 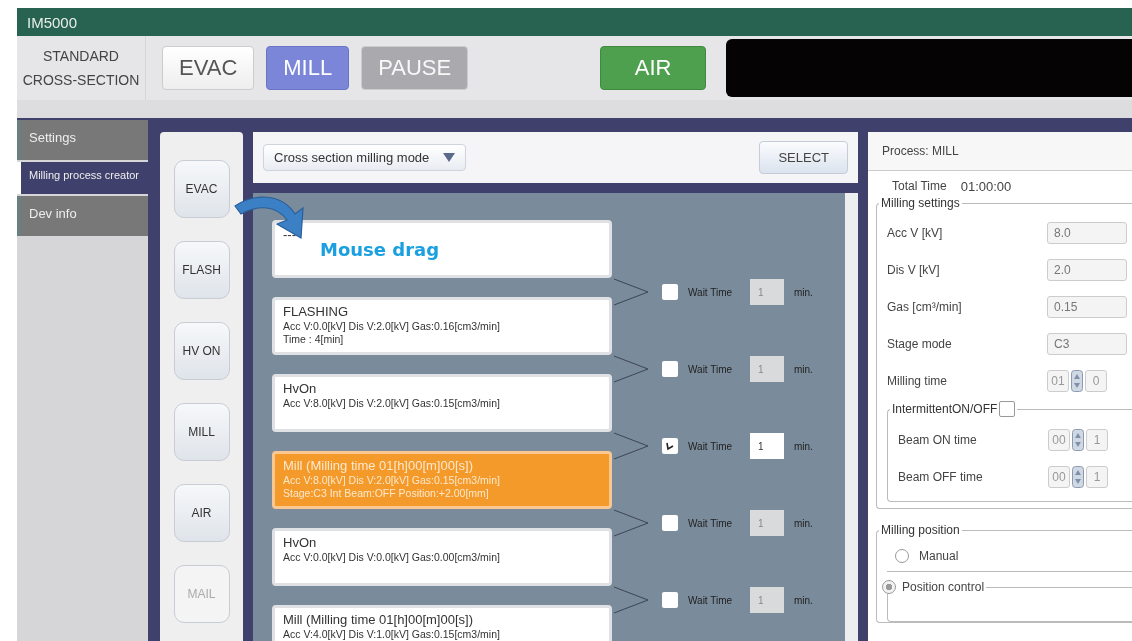 What do you see at coordinates (653, 68) in the screenshot?
I see `command-button: AIR` at bounding box center [653, 68].